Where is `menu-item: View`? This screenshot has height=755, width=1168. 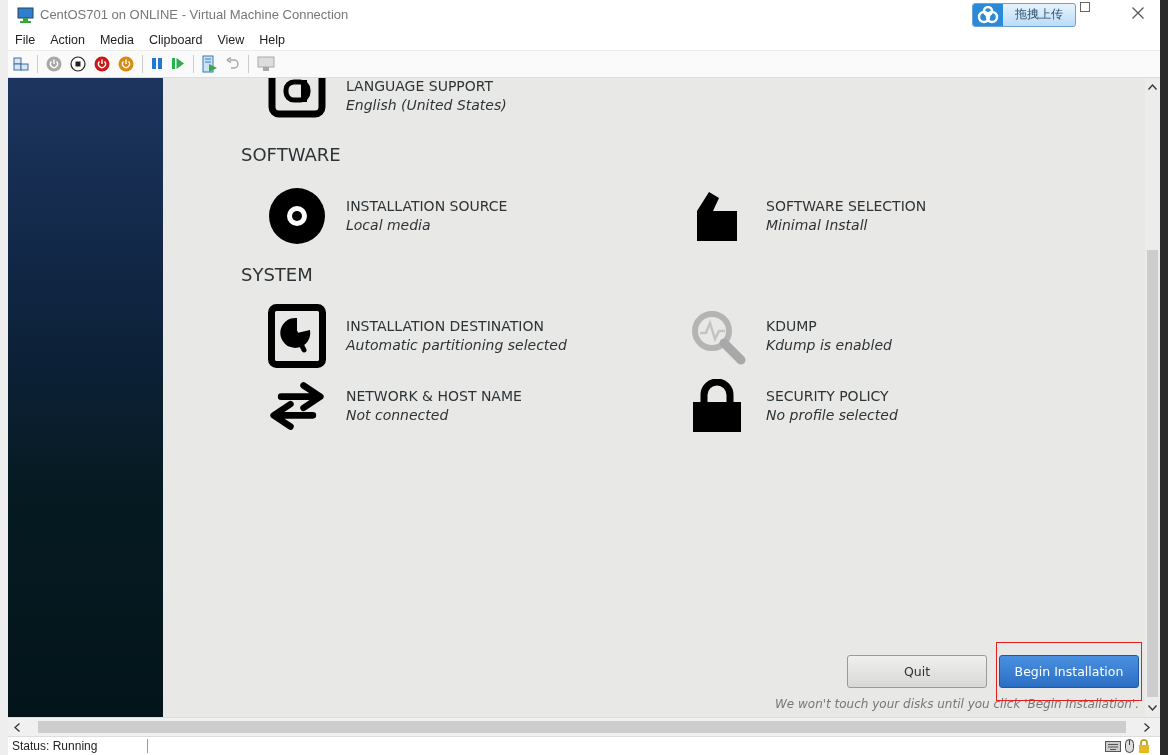
menu-item: View is located at coordinates (231, 39).